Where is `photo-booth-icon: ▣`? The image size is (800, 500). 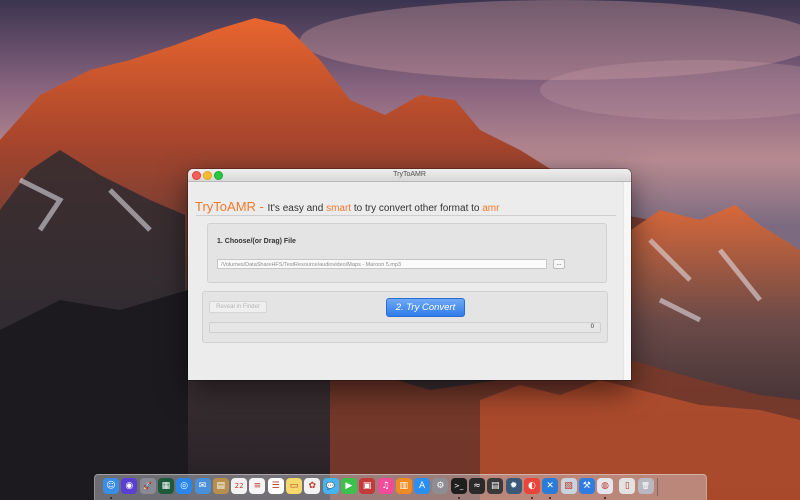 photo-booth-icon: ▣ is located at coordinates (367, 486).